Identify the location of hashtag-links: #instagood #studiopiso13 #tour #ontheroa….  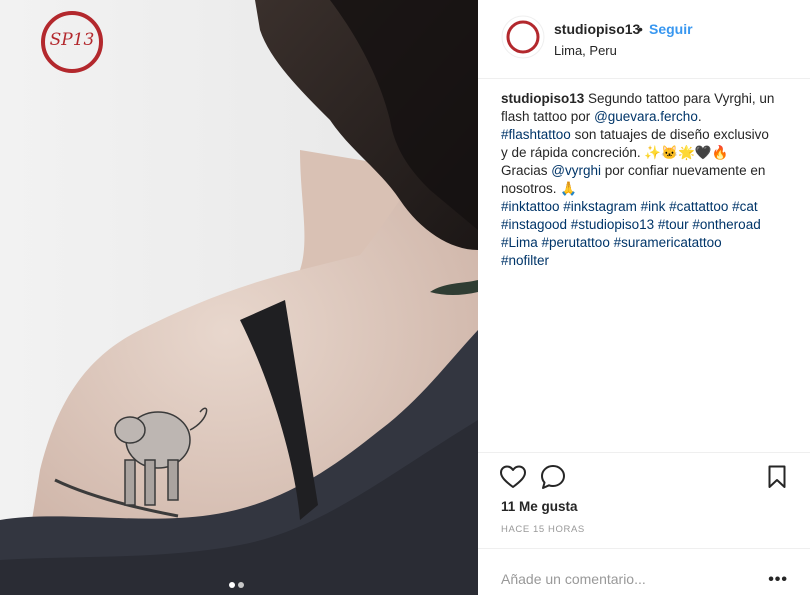
(646, 225).